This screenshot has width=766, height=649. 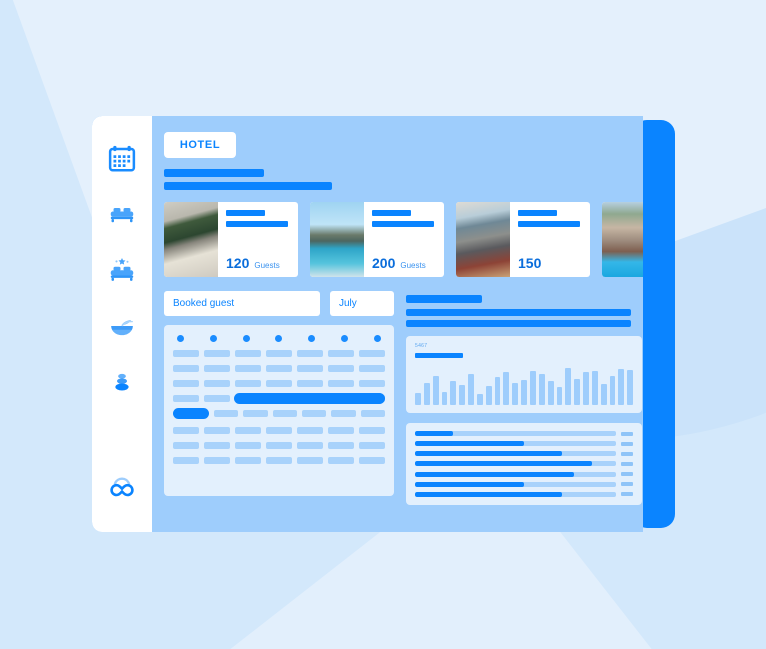 I want to click on property-card: 200 Guests, so click(x=377, y=239).